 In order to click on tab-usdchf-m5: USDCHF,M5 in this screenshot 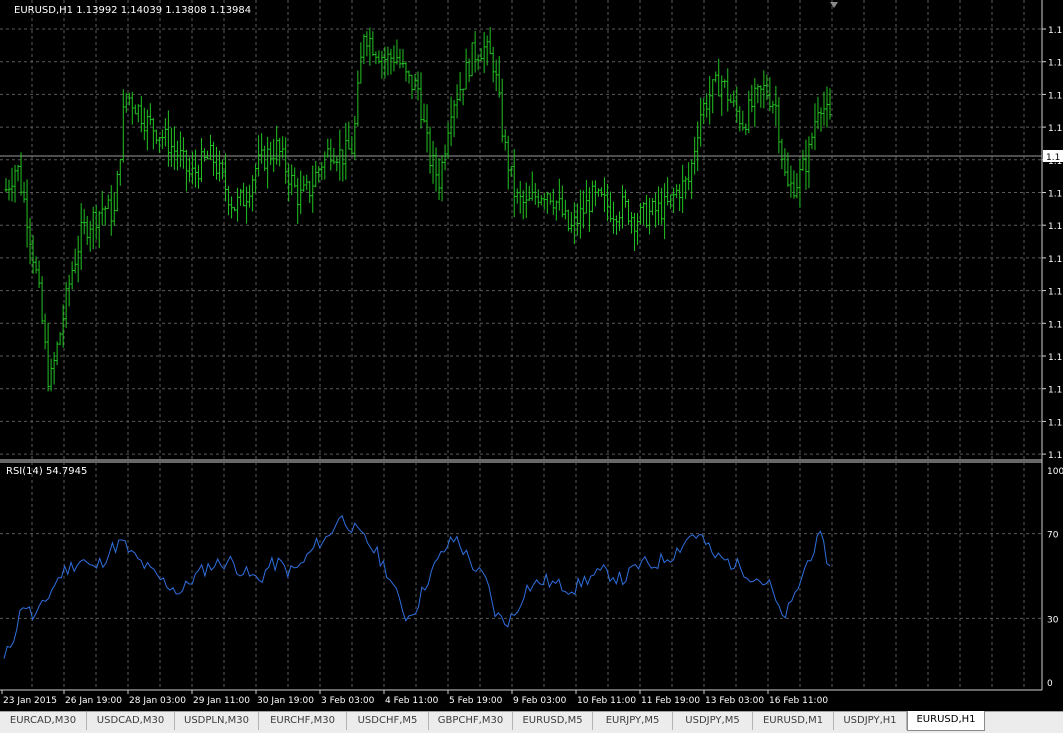, I will do `click(388, 721)`.